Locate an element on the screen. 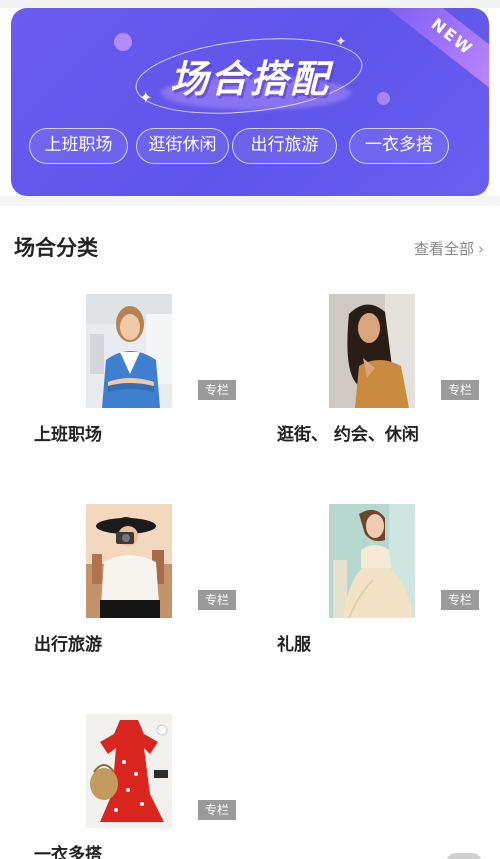 Image resolution: width=500 pixels, height=859 pixels. back-to-top-button is located at coordinates (464, 856).